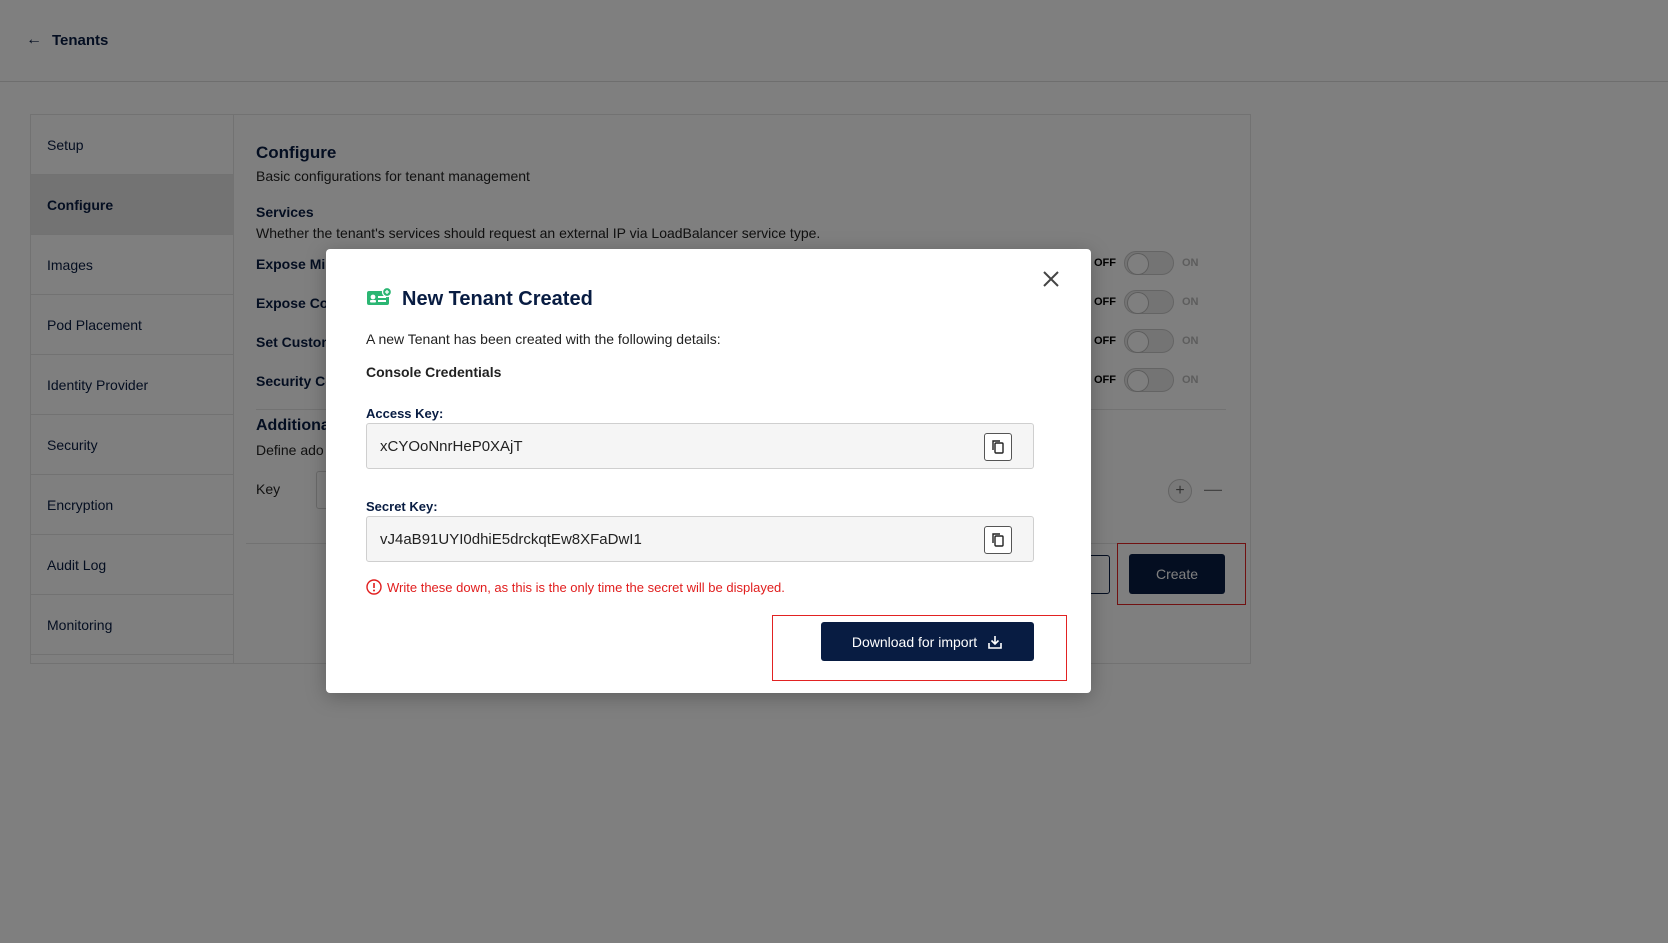  I want to click on download-icon, so click(995, 642).